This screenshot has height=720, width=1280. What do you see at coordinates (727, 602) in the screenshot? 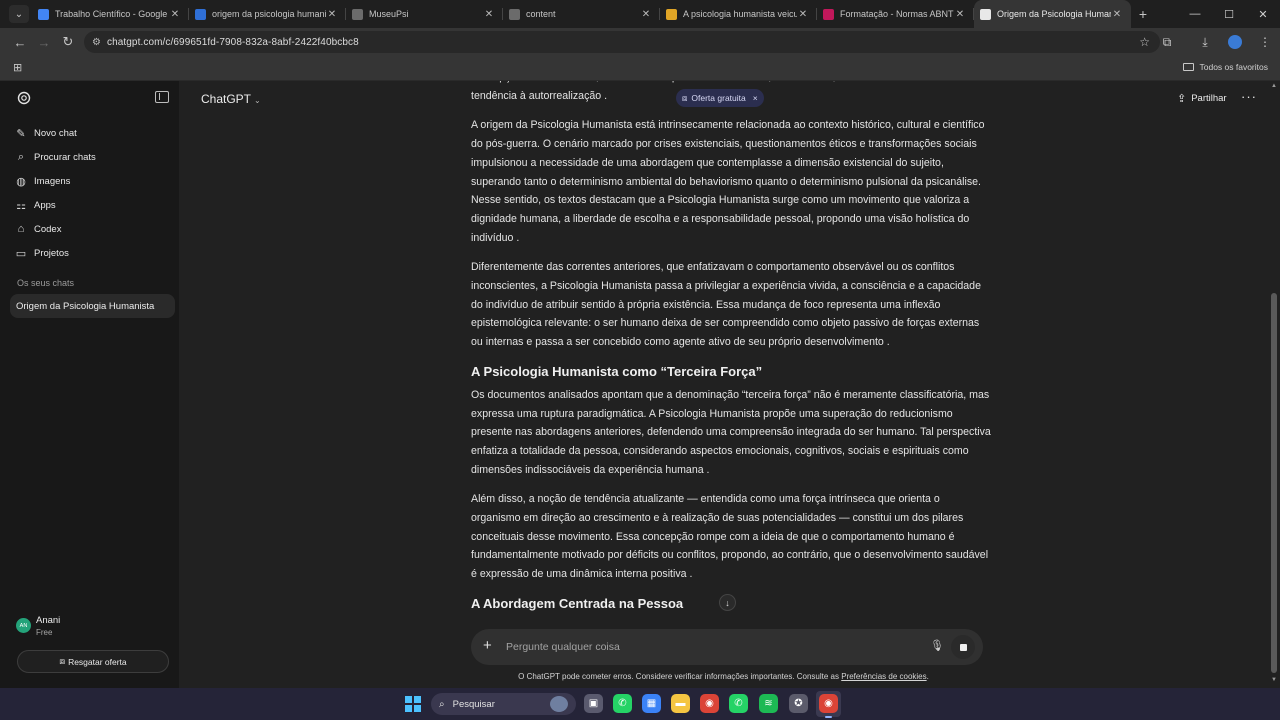
I see `scroll-down-icon: ↓` at bounding box center [727, 602].